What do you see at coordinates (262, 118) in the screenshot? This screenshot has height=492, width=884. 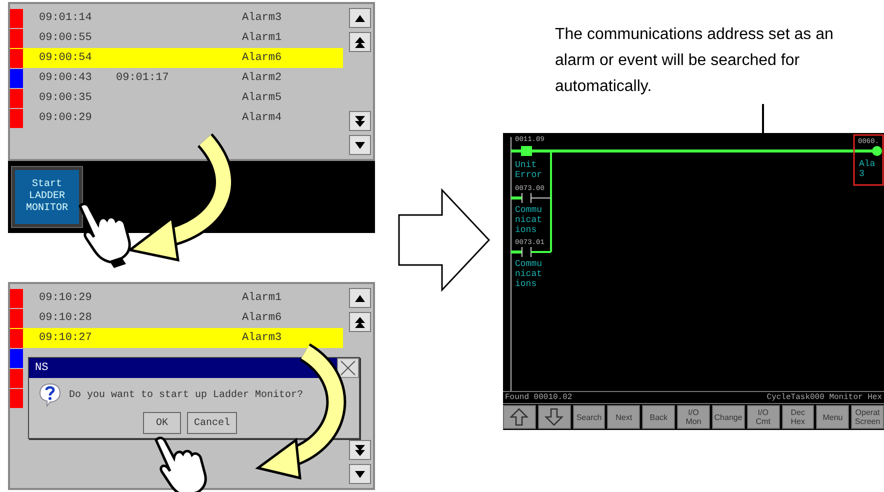 I see `alarm-name: Alarm4` at bounding box center [262, 118].